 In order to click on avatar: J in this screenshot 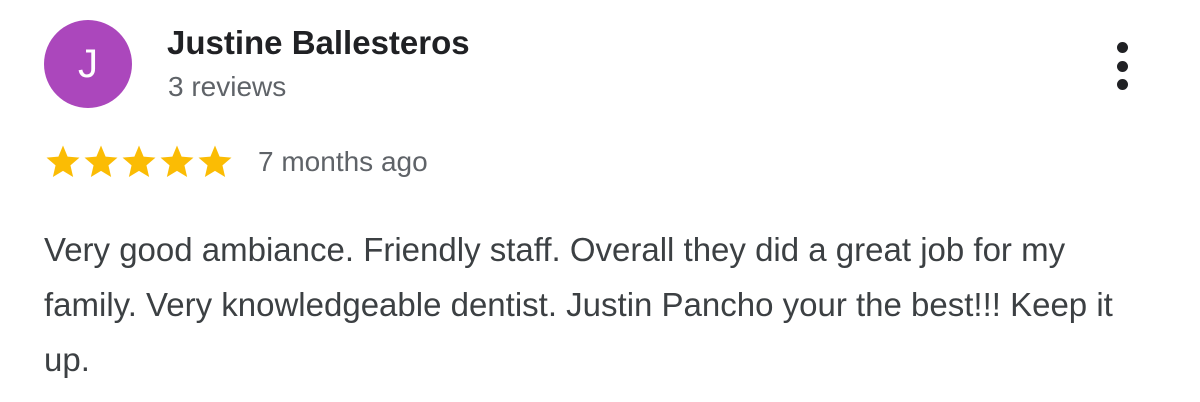, I will do `click(88, 64)`.